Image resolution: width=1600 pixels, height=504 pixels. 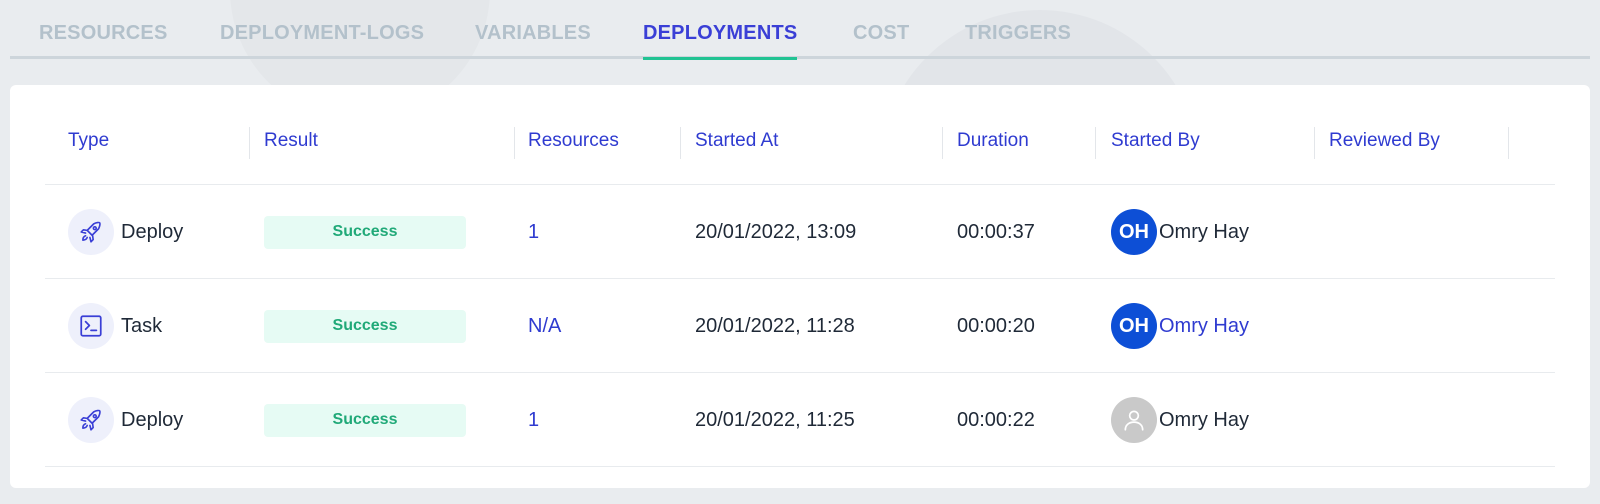 I want to click on tab-triggers: TRIGGERS, so click(x=1018, y=40).